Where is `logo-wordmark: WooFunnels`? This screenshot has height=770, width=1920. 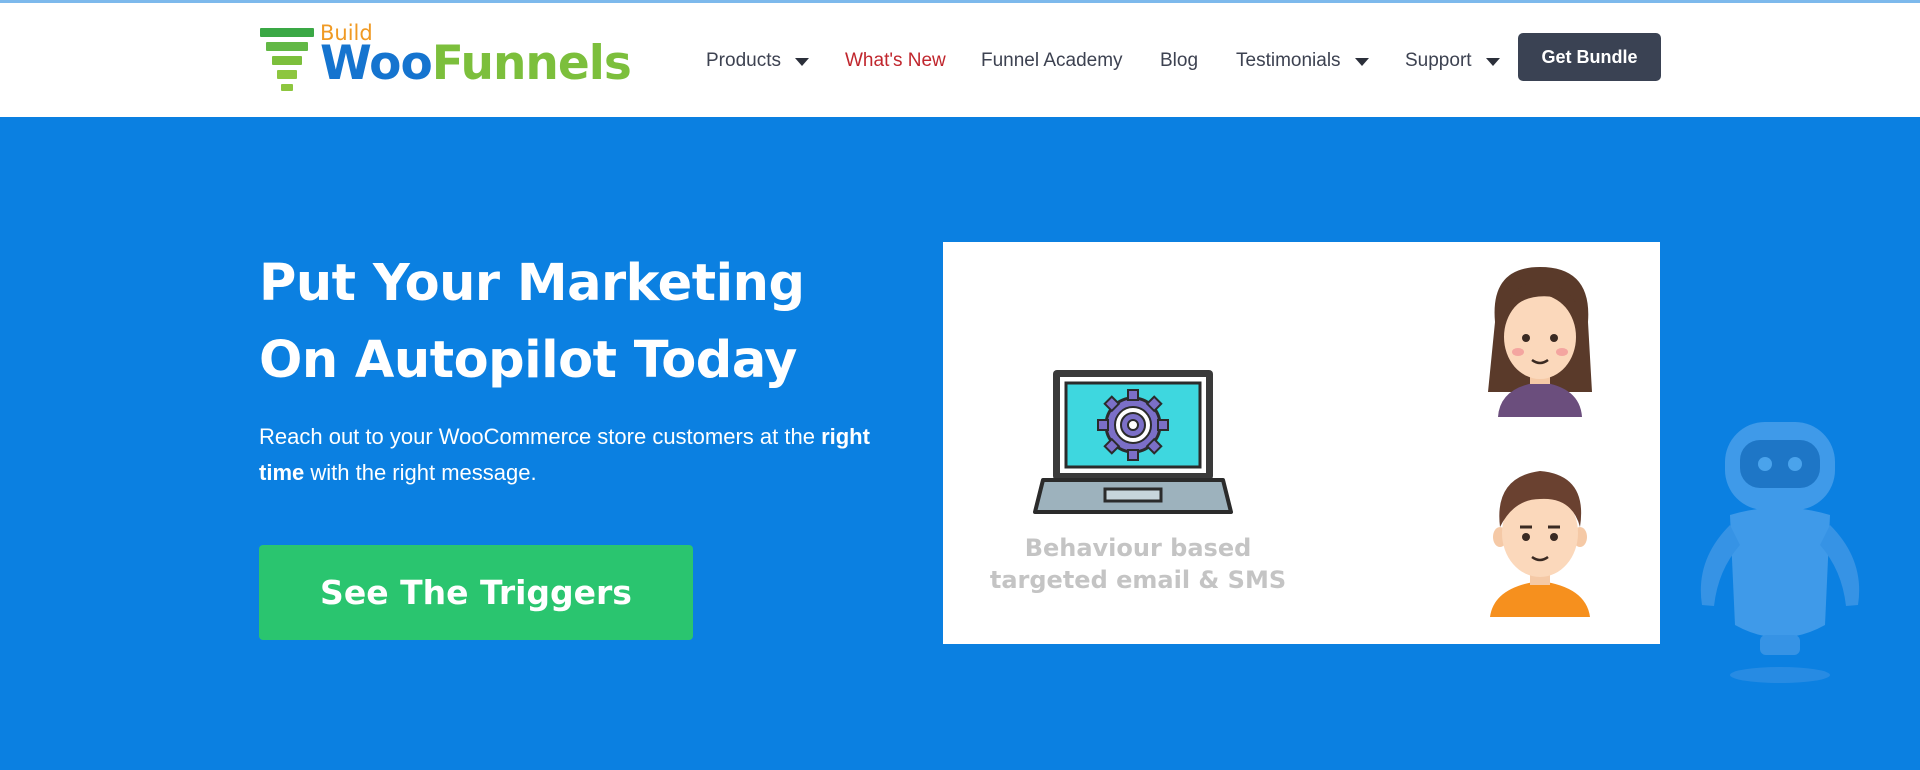
logo-wordmark: WooFunnels is located at coordinates (476, 63).